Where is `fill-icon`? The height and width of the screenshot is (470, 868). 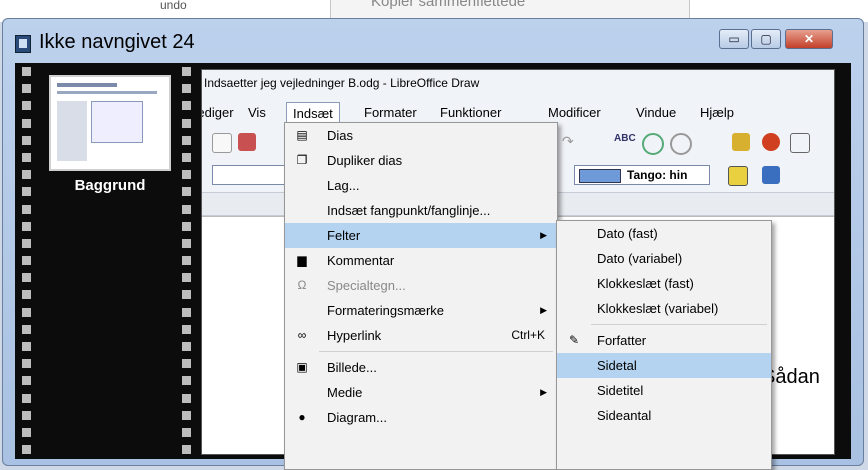 fill-icon is located at coordinates (771, 175).